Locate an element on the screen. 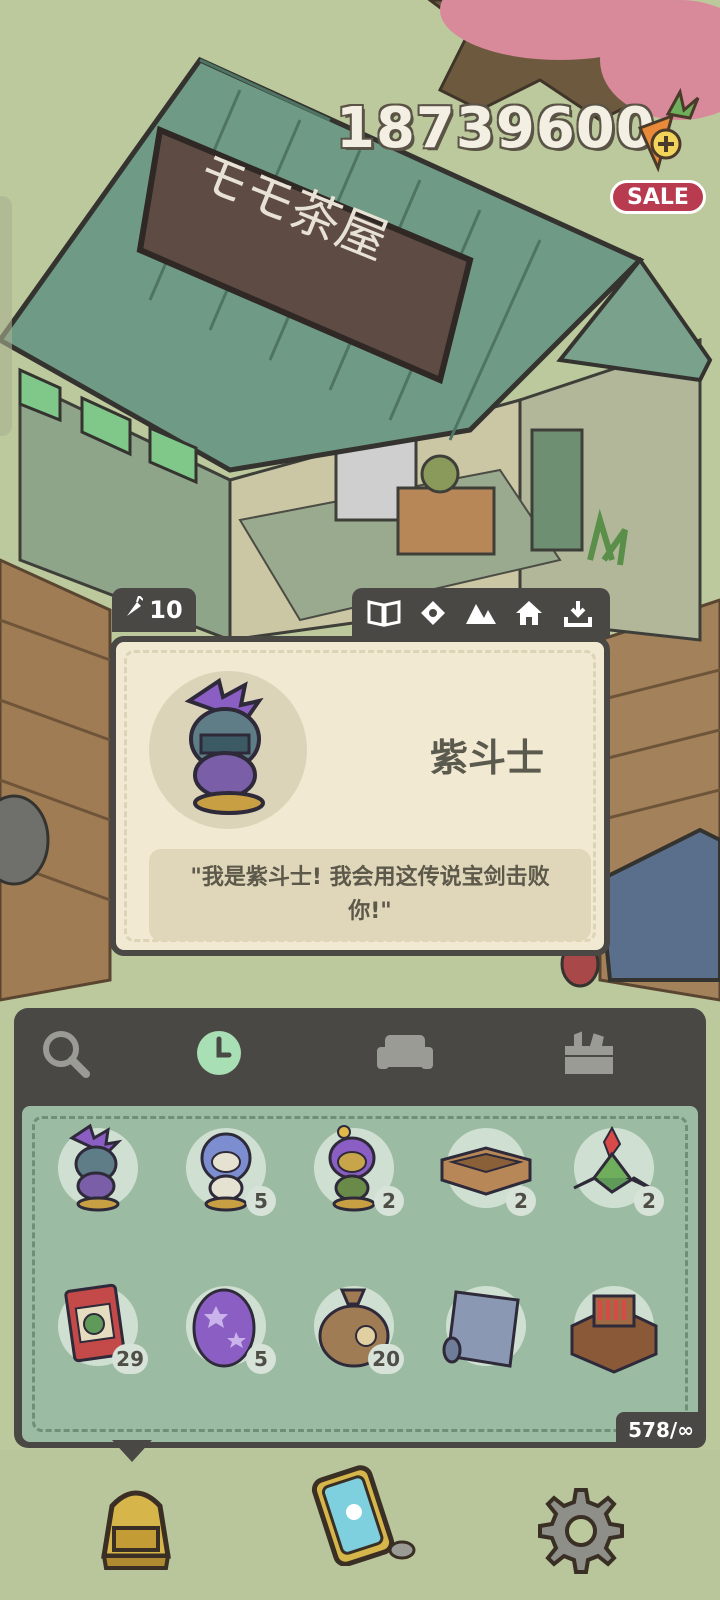 The height and width of the screenshot is (1600, 720). clock-icon is located at coordinates (219, 1055).